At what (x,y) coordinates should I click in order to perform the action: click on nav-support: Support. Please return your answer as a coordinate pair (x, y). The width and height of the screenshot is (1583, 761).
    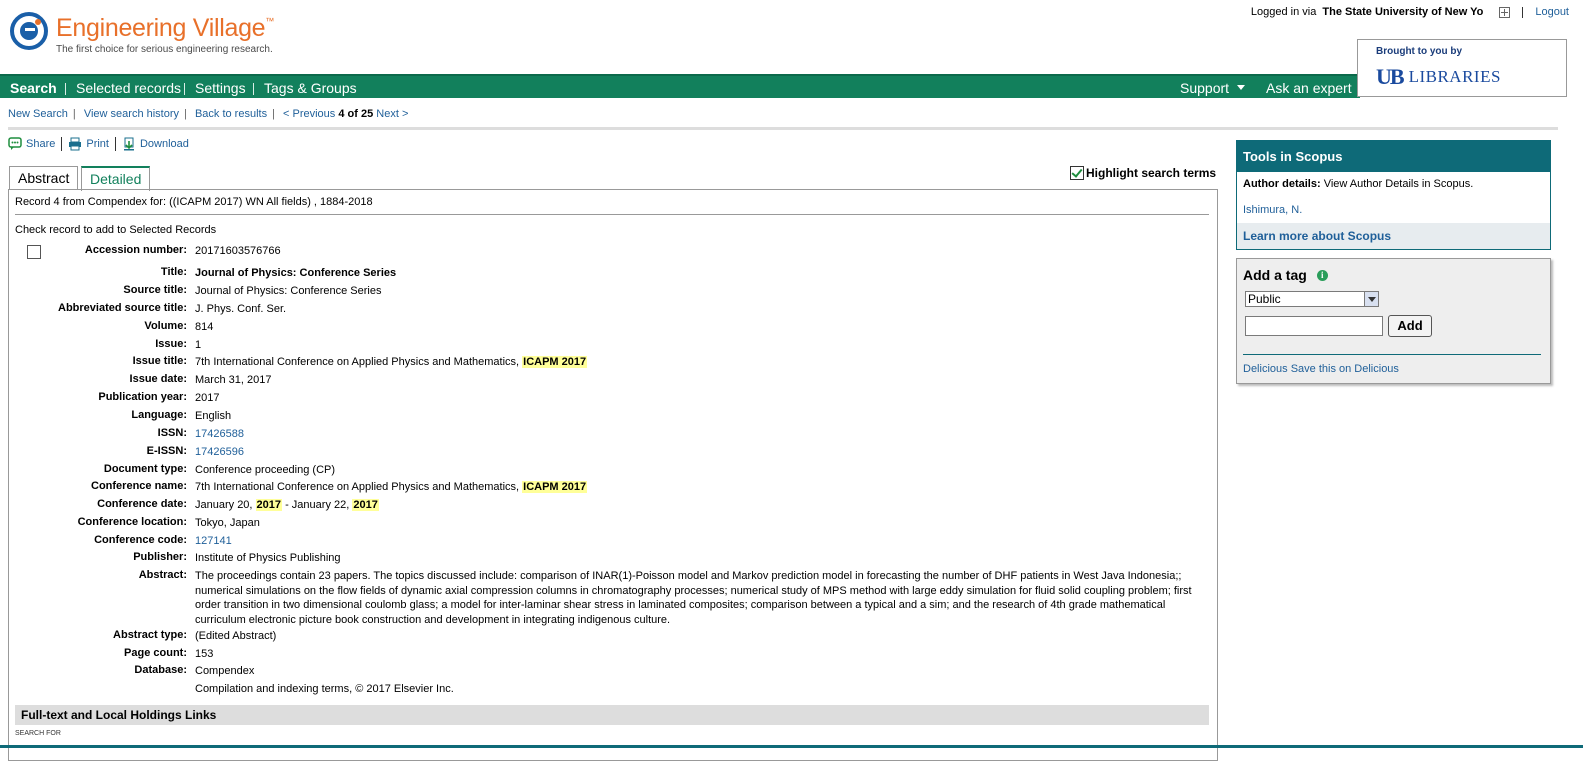
    Looking at the image, I should click on (1213, 88).